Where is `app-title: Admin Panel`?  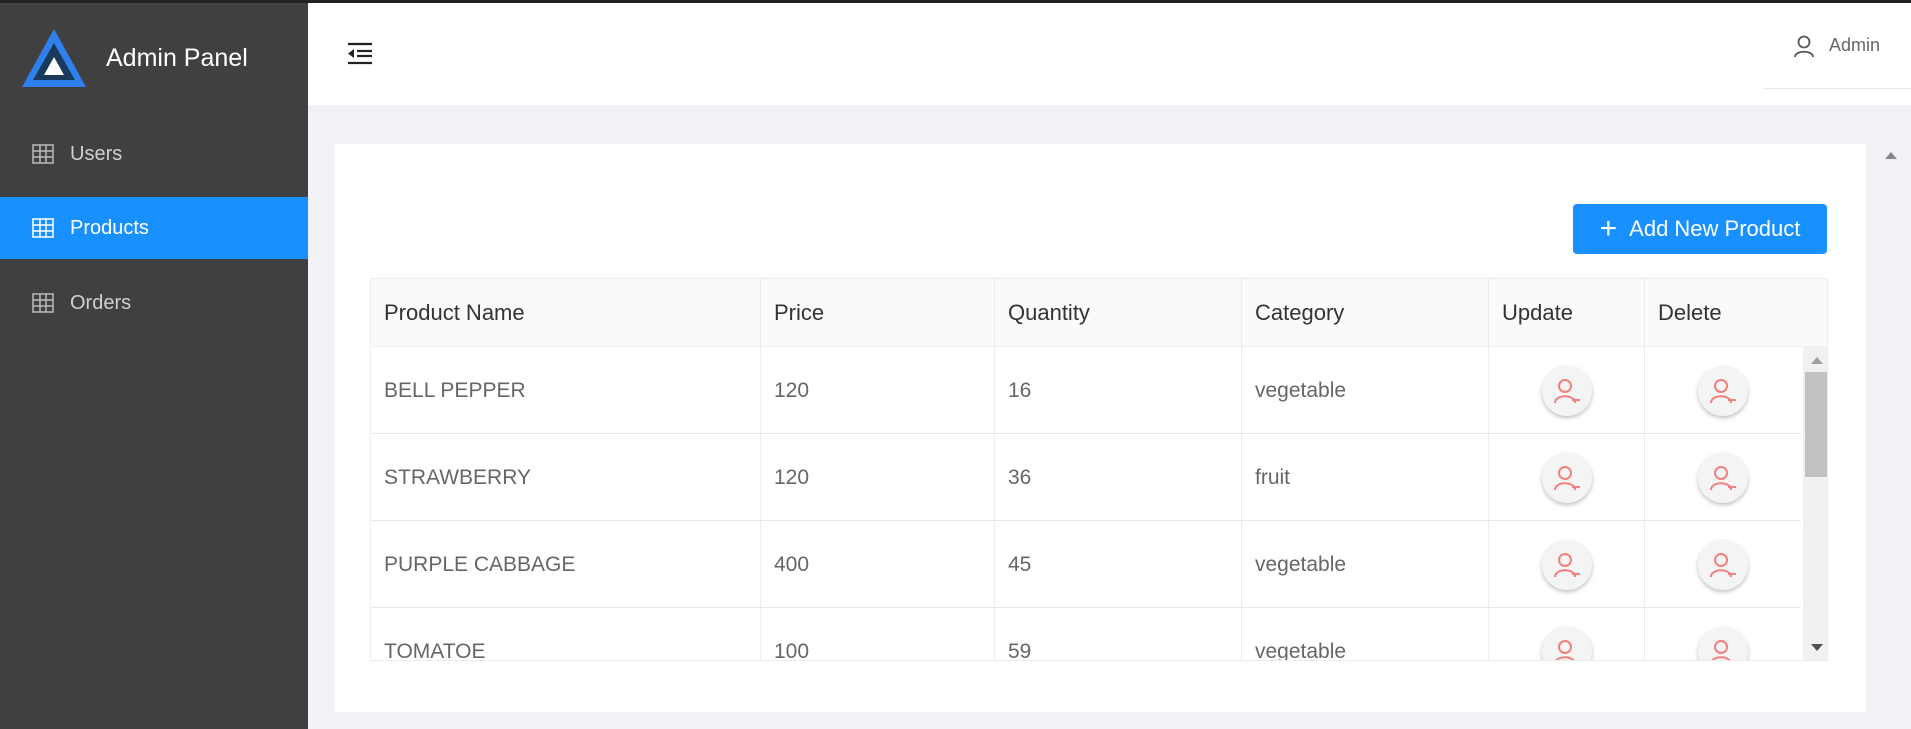
app-title: Admin Panel is located at coordinates (177, 57).